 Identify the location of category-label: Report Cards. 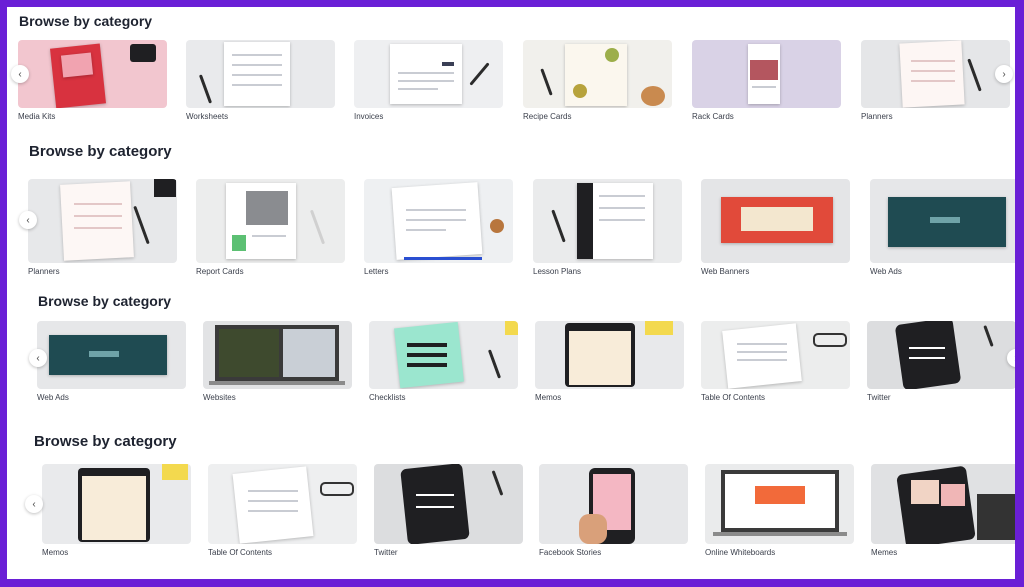
(220, 271).